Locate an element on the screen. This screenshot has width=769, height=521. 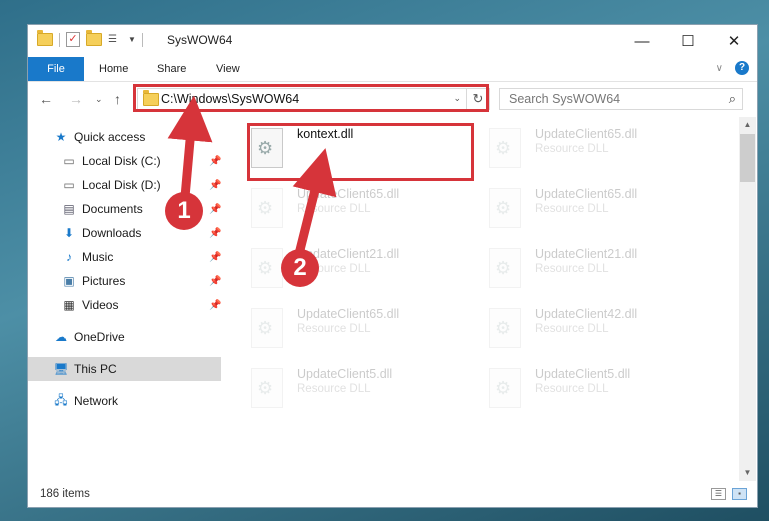
file-item: UpdateClient42.dll Resource DLL is located at coordinates (600, 328).